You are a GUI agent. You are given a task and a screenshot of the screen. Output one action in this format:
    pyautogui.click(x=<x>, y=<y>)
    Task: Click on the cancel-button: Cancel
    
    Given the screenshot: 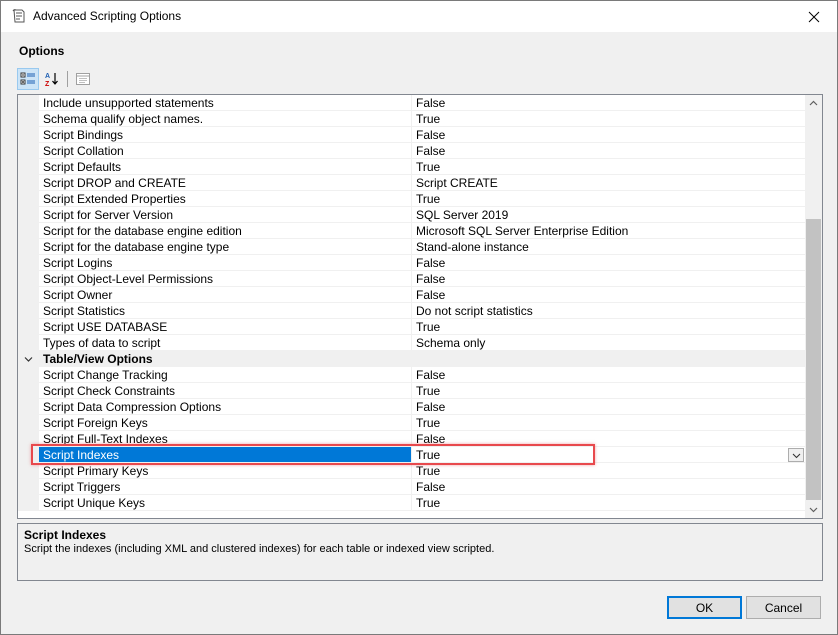 What is the action you would take?
    pyautogui.click(x=783, y=607)
    